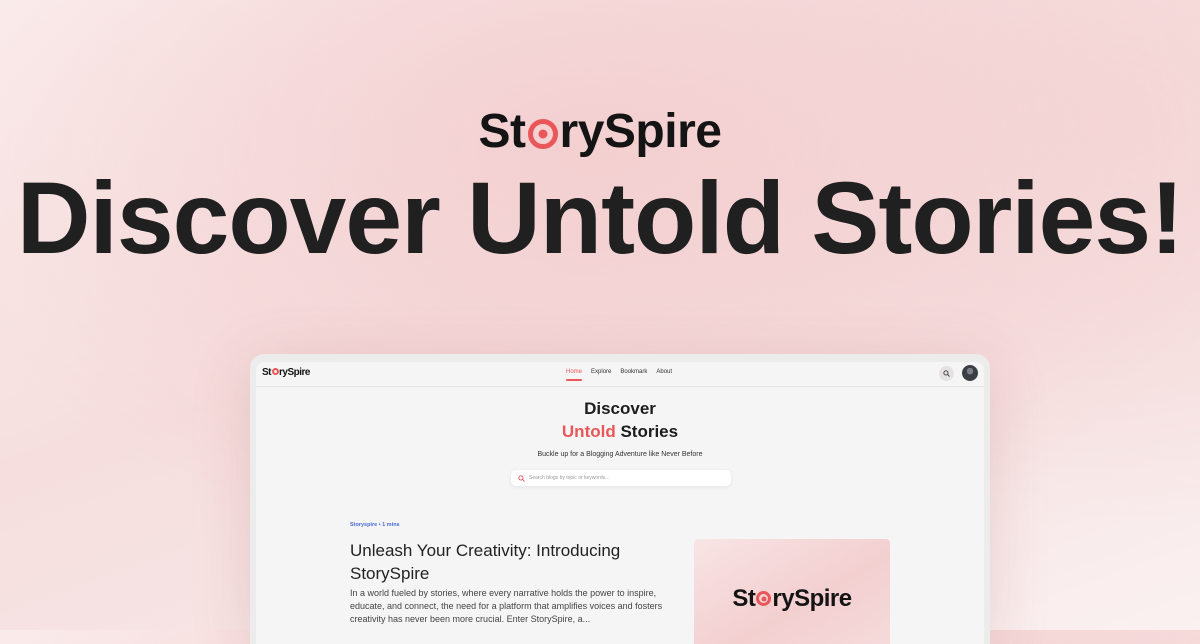 This screenshot has width=1200, height=644. I want to click on brand-wordmark: St rySpire, so click(600, 131).